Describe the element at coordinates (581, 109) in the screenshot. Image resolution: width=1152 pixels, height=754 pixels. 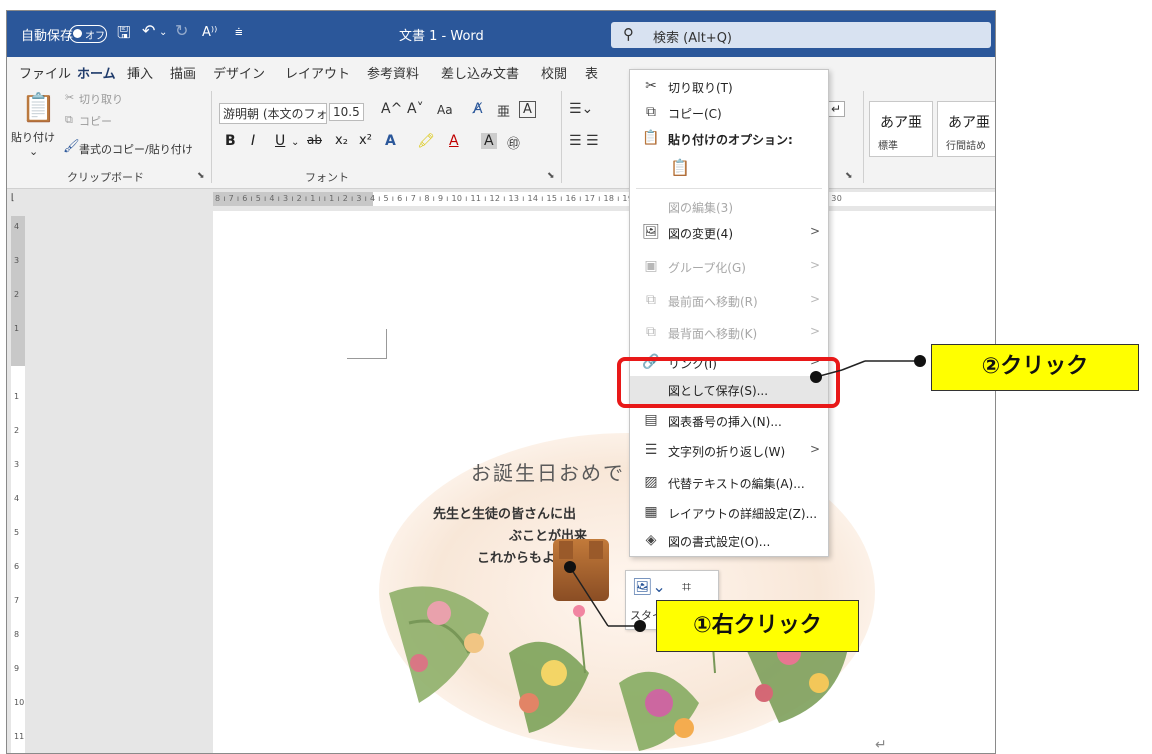
I see `bullets-icon: ☰⌄` at that location.